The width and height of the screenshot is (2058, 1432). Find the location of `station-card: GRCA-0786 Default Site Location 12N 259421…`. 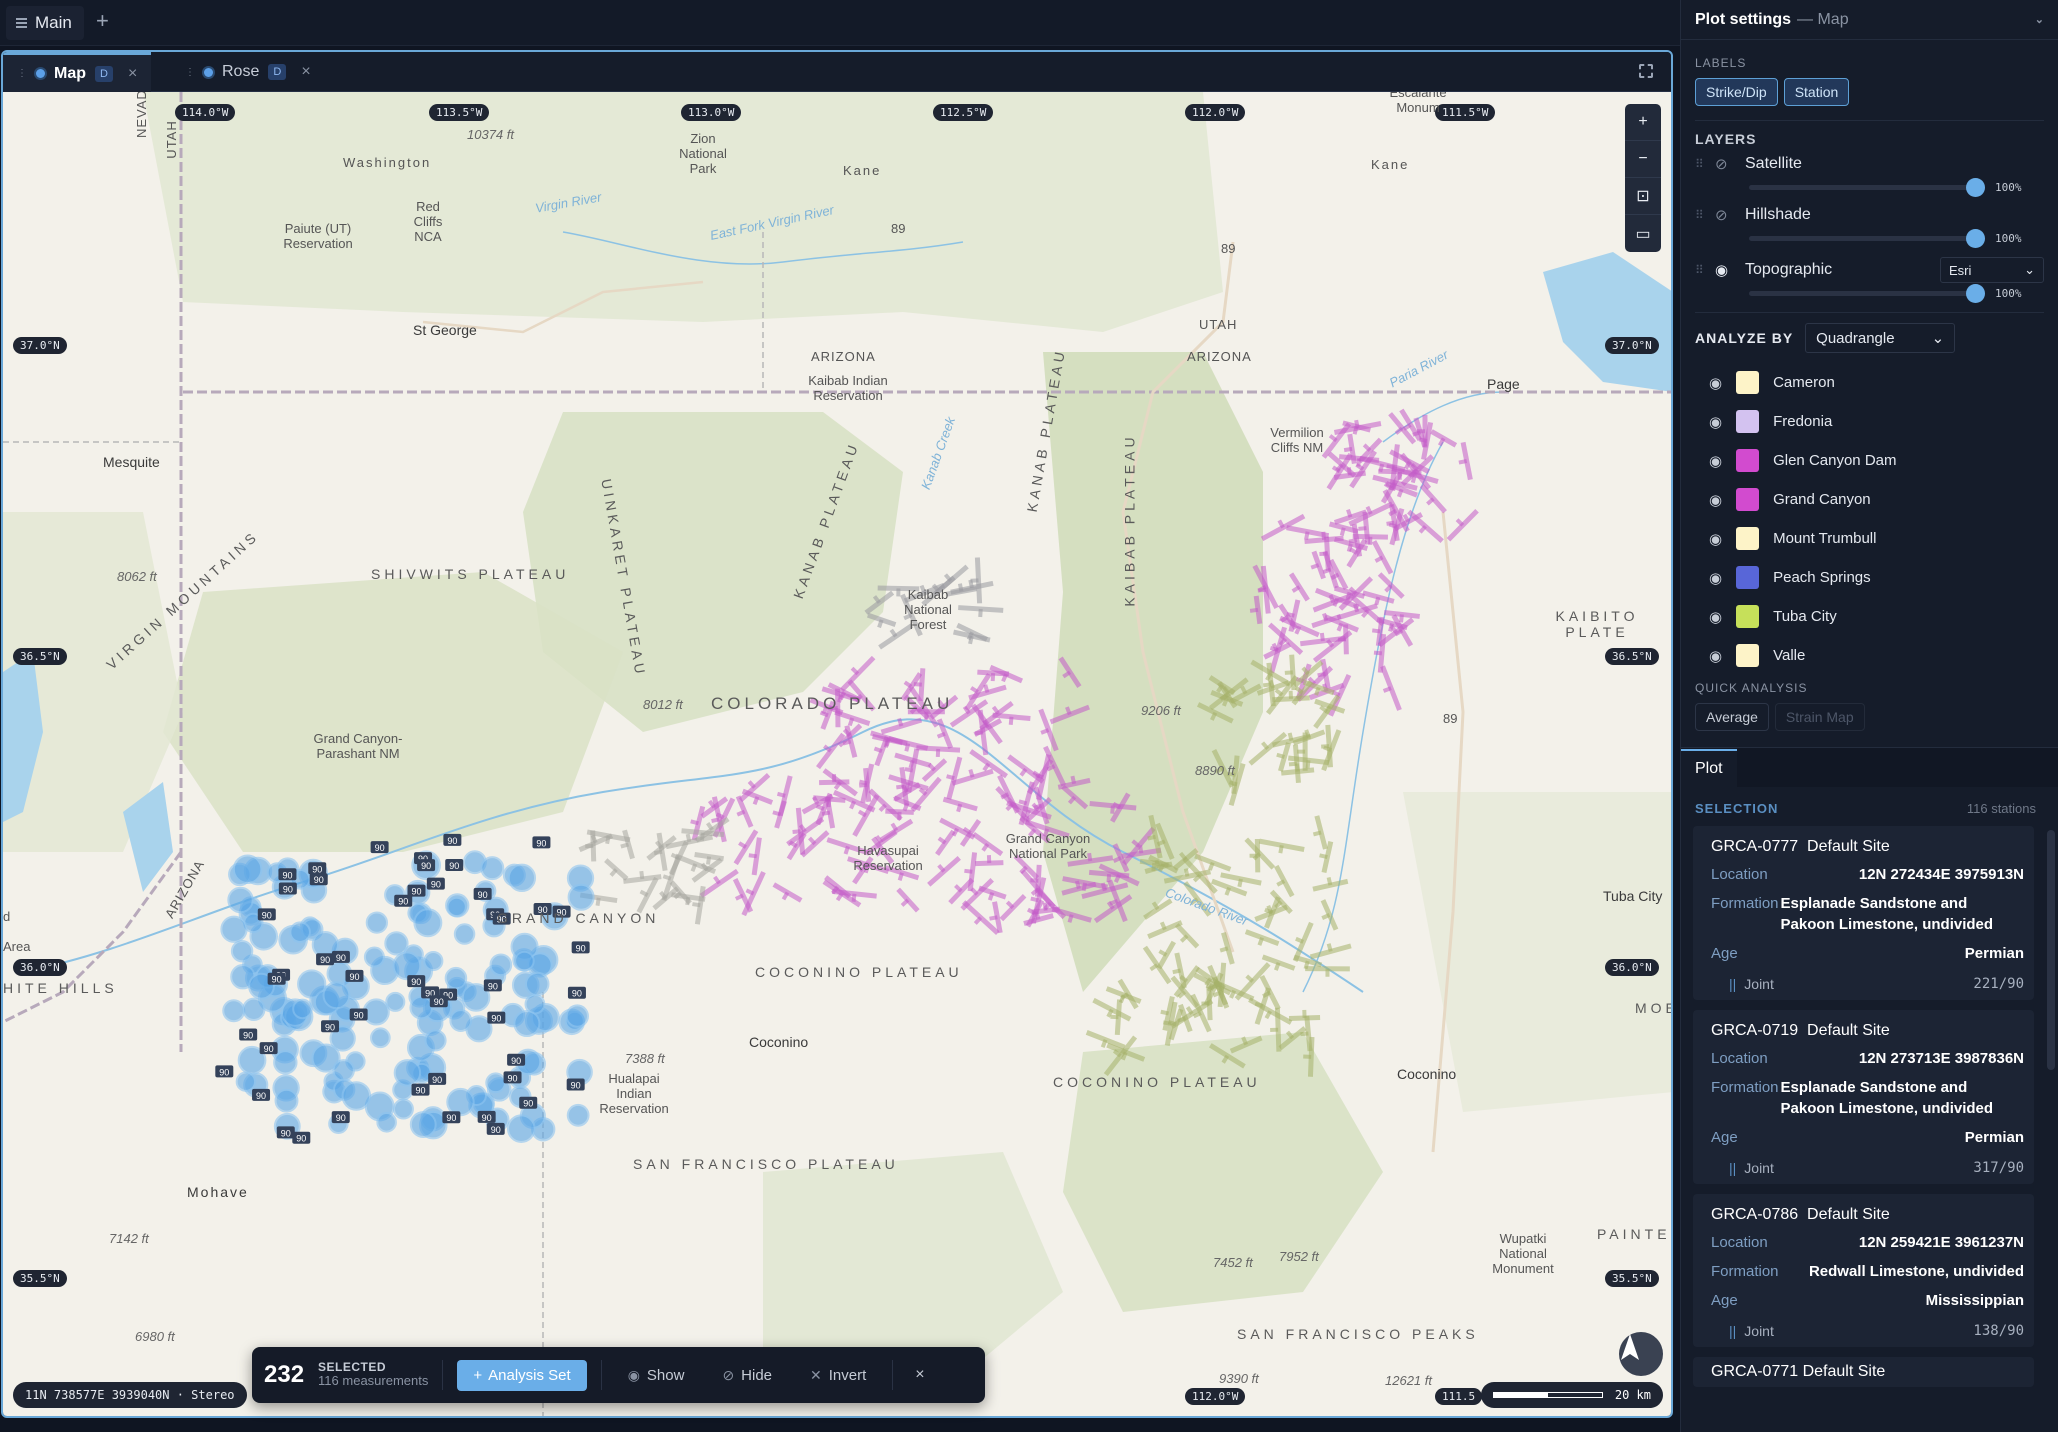

station-card: GRCA-0786 Default Site Location 12N 259421… is located at coordinates (1863, 1270).